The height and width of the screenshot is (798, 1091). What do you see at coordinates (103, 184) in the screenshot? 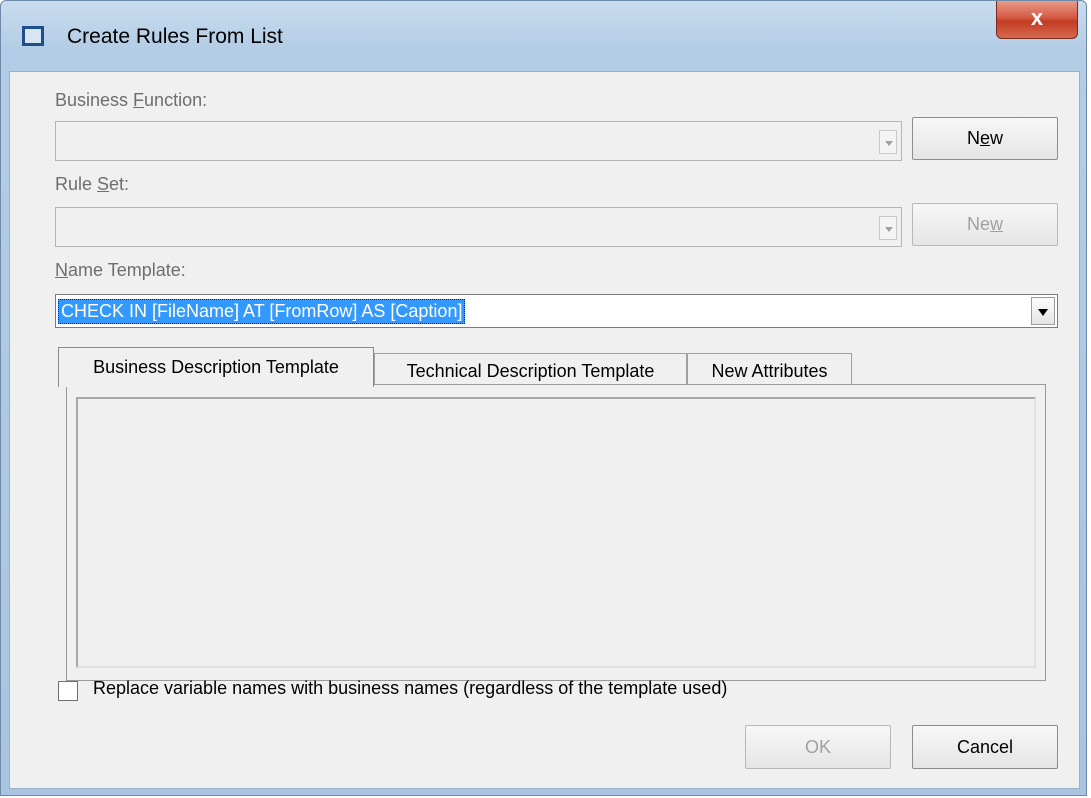
I see `rule-set-label-accel: S` at bounding box center [103, 184].